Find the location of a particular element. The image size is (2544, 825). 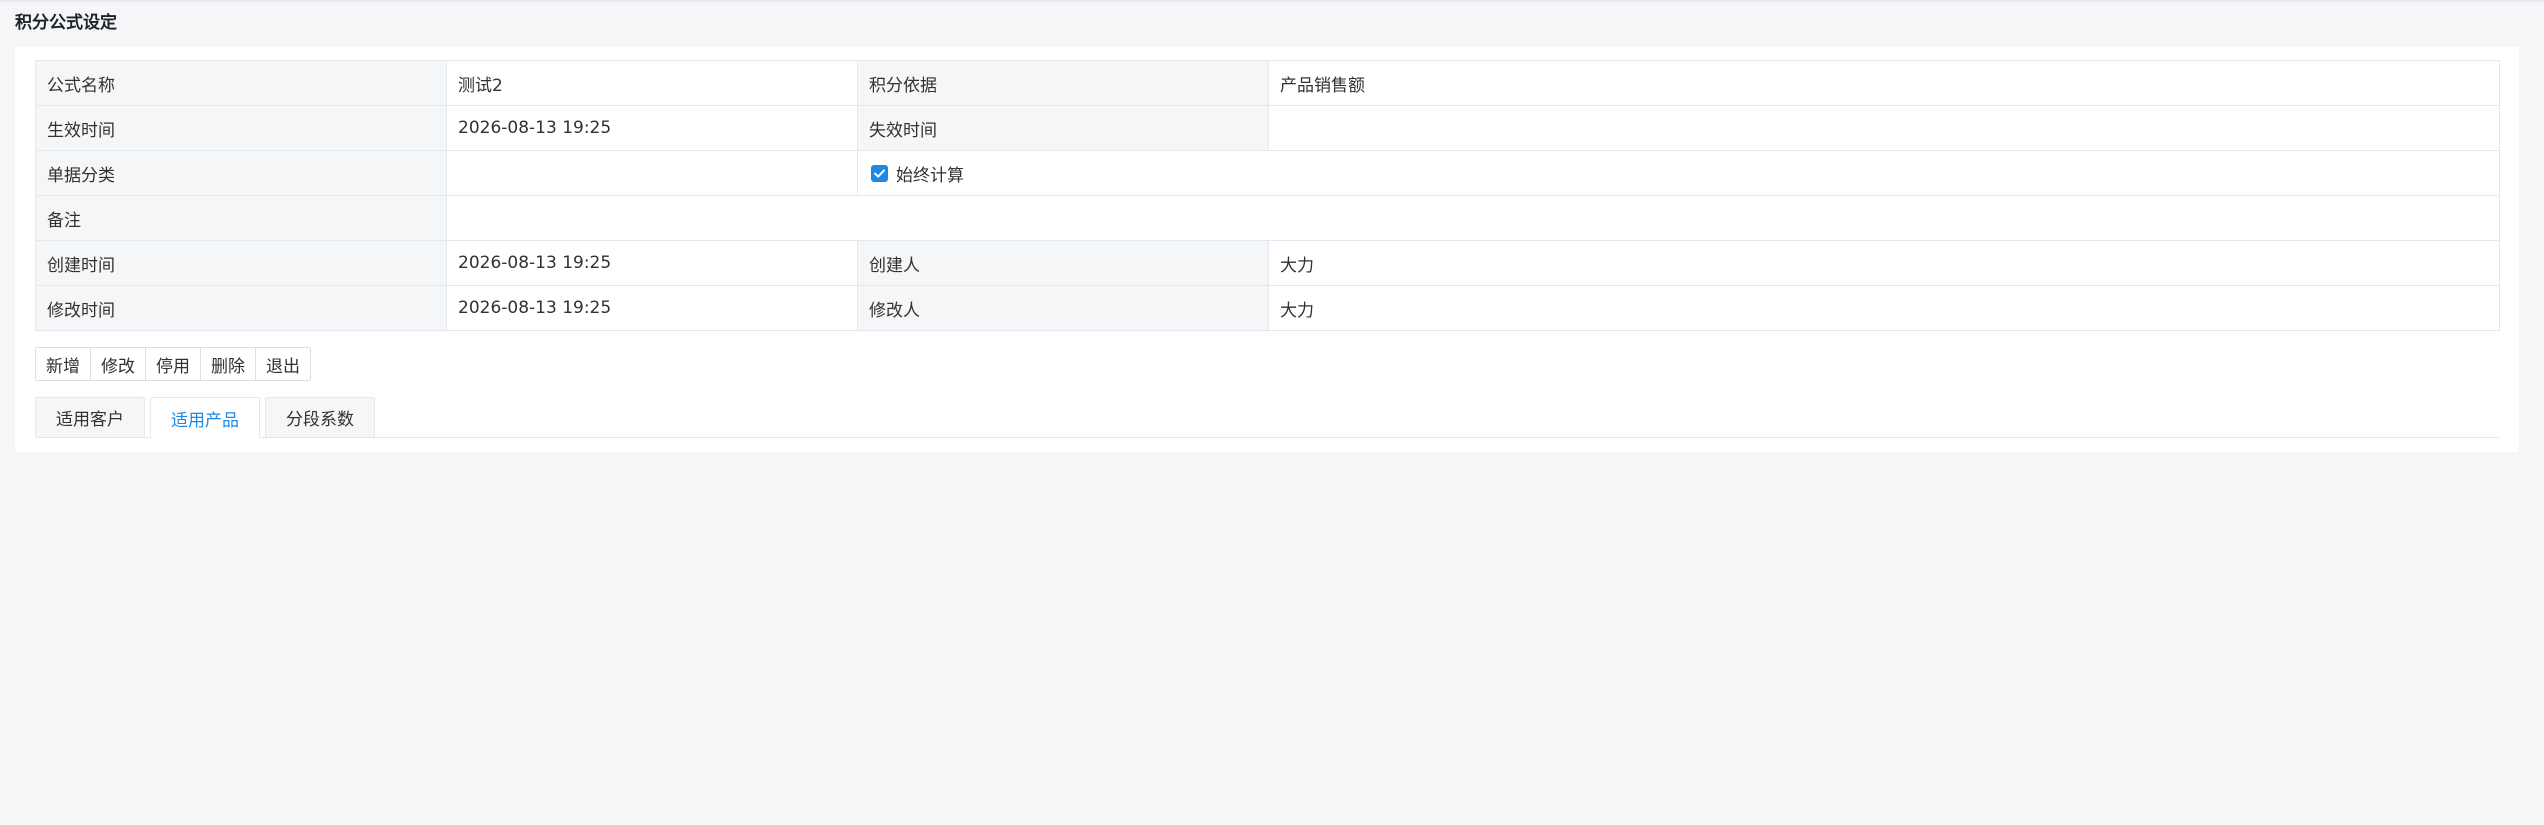

modified-time-label: 修改时间 is located at coordinates (241, 308).